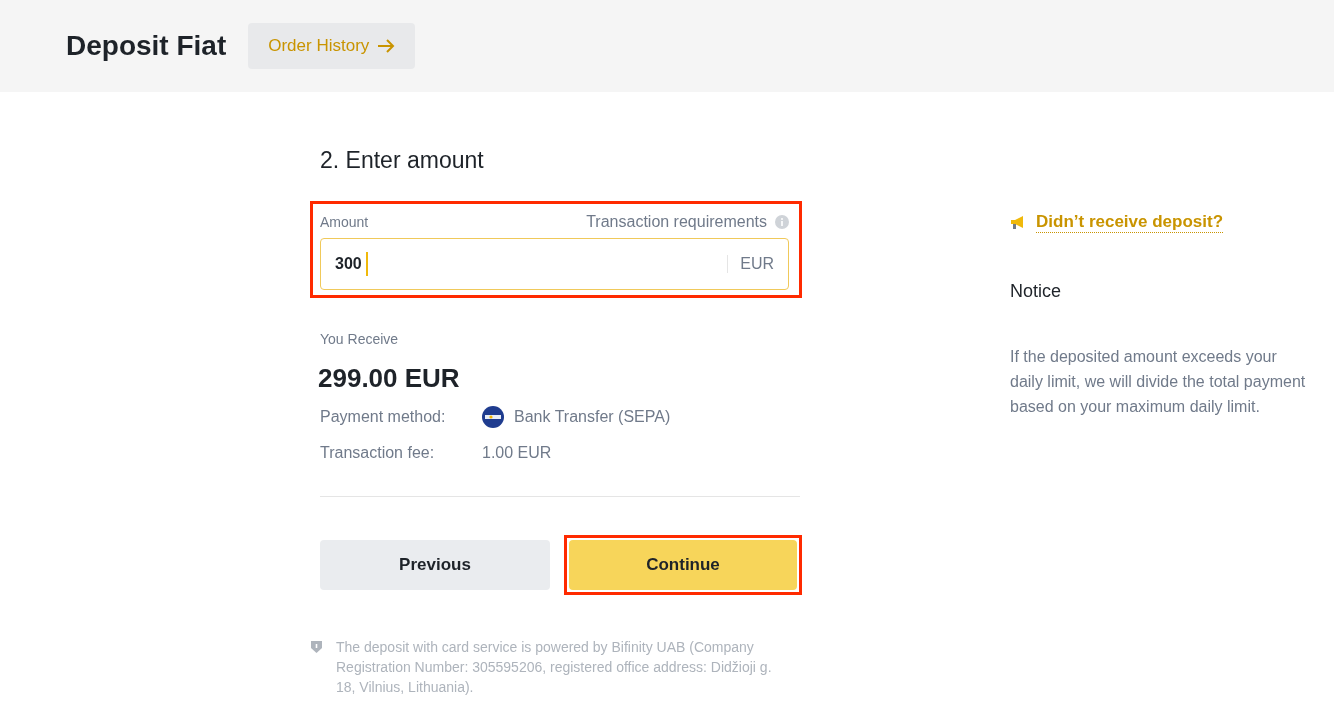 This screenshot has width=1334, height=702. Describe the element at coordinates (386, 46) in the screenshot. I see `arrow-right-icon` at that location.